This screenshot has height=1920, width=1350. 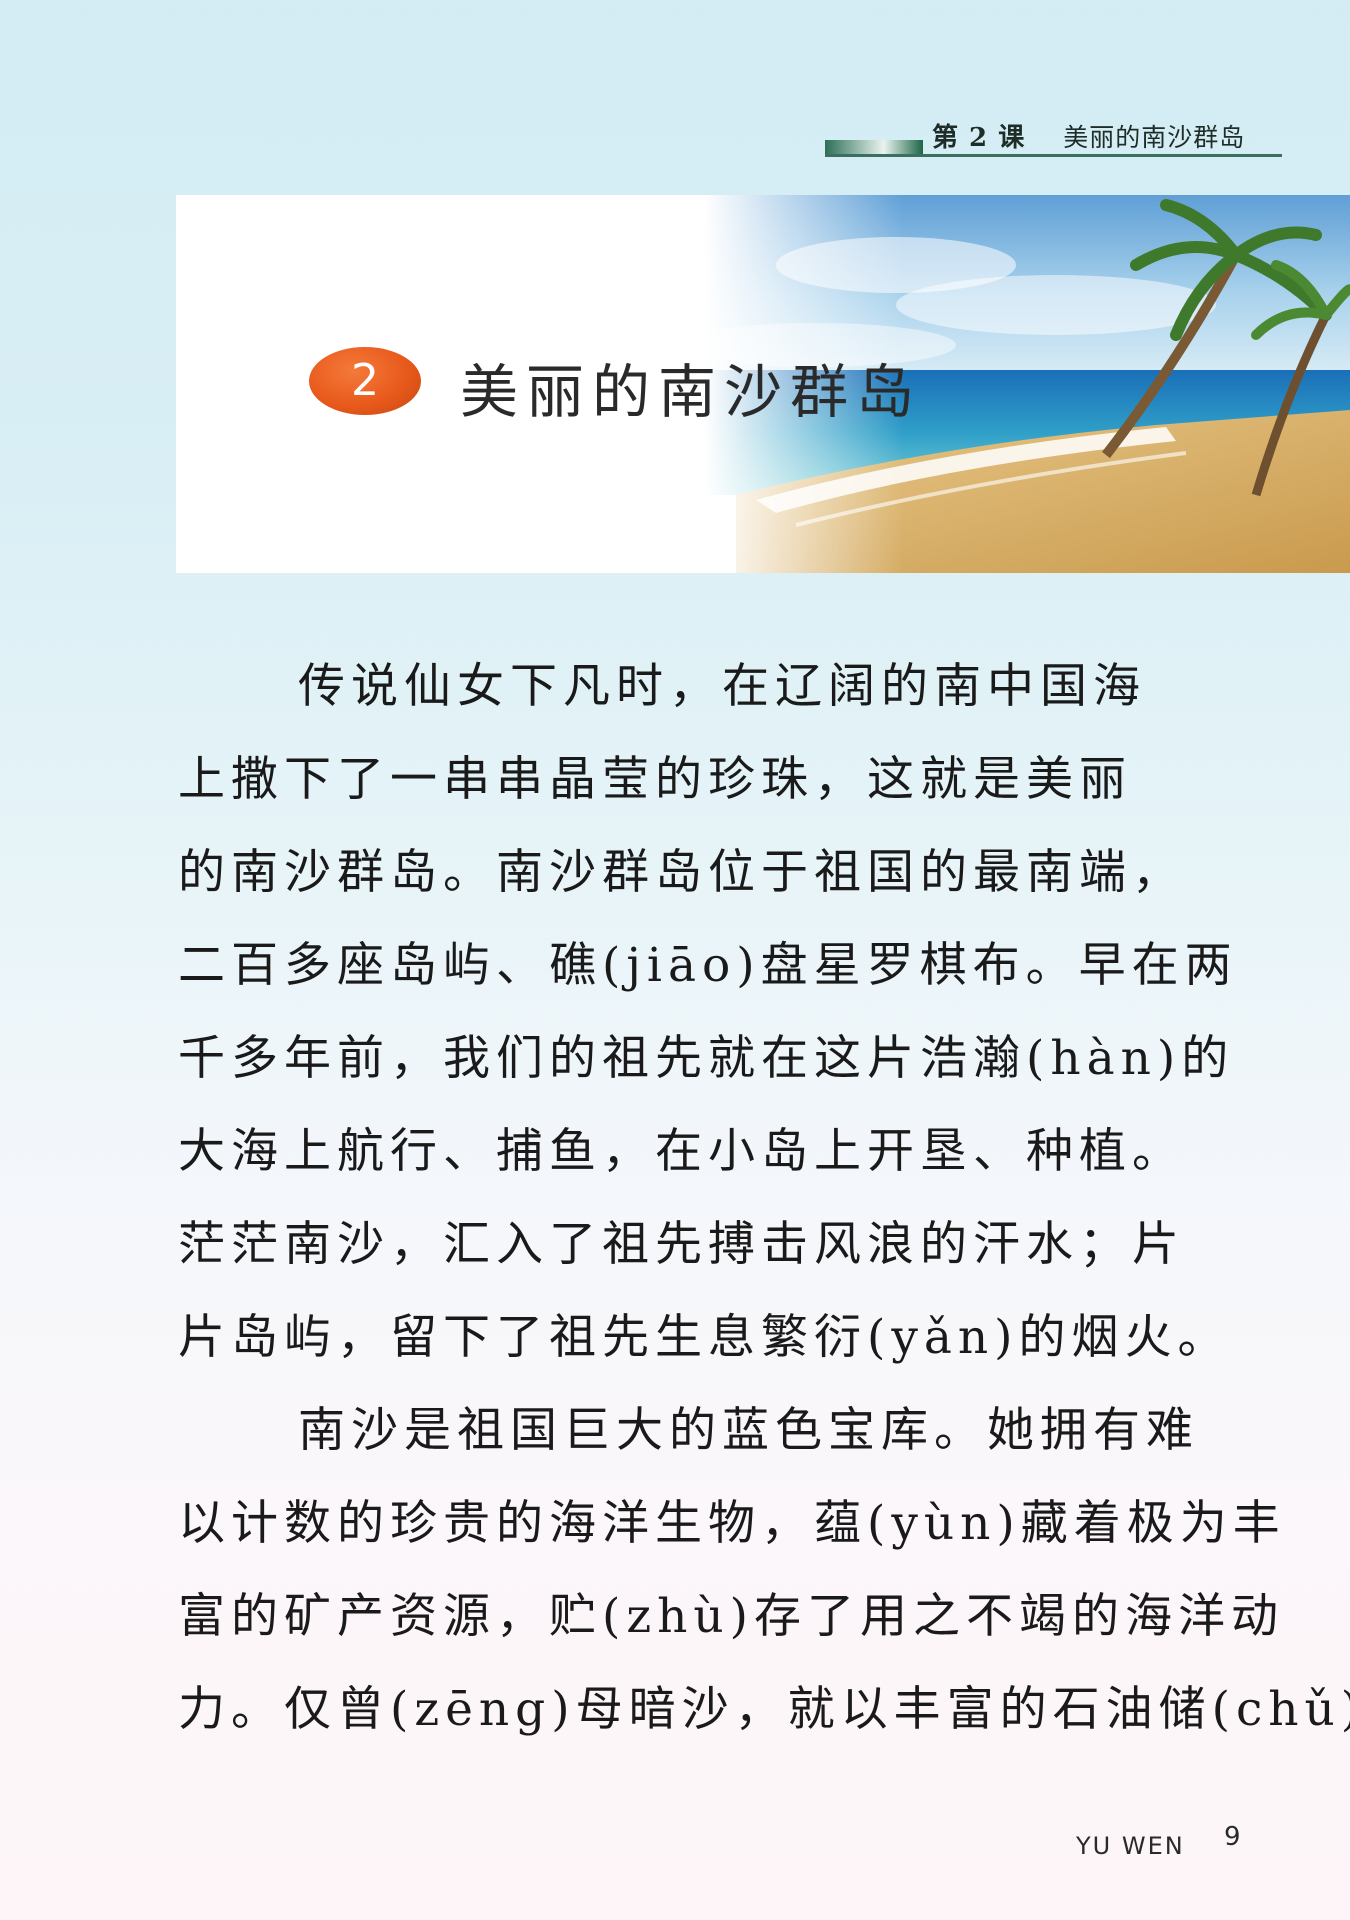 I want to click on body-line: 片岛屿，留下了祖先生息繁衍(yǎn)的烟火。, so click(x=704, y=1337).